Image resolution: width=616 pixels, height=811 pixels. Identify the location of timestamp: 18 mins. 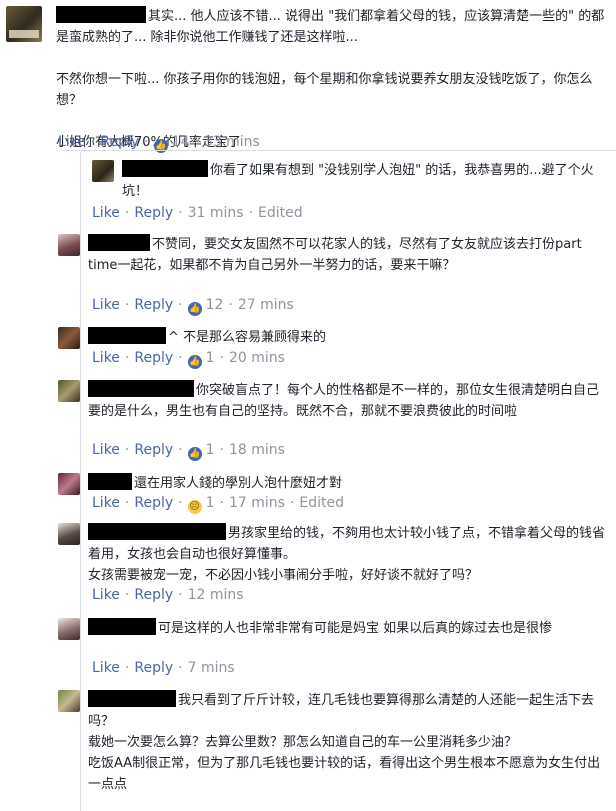
(257, 450).